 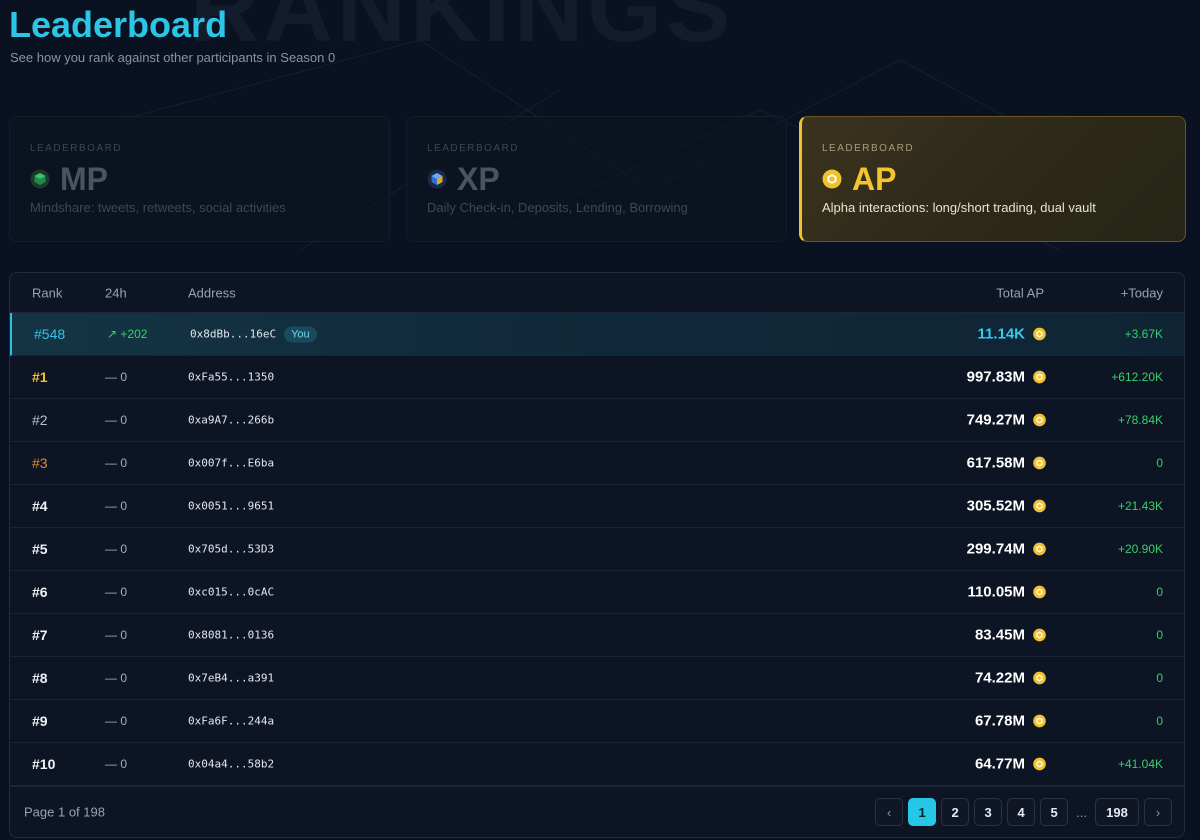 What do you see at coordinates (988, 812) in the screenshot?
I see `page-button-3: 3` at bounding box center [988, 812].